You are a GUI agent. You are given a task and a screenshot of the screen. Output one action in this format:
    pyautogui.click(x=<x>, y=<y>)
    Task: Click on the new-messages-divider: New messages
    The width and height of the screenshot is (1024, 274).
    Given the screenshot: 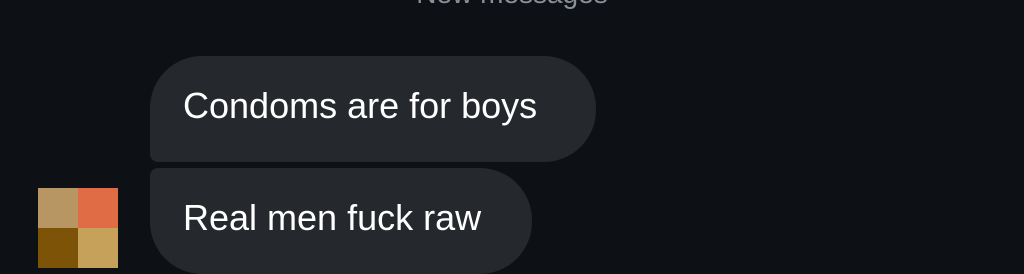 What is the action you would take?
    pyautogui.click(x=512, y=4)
    